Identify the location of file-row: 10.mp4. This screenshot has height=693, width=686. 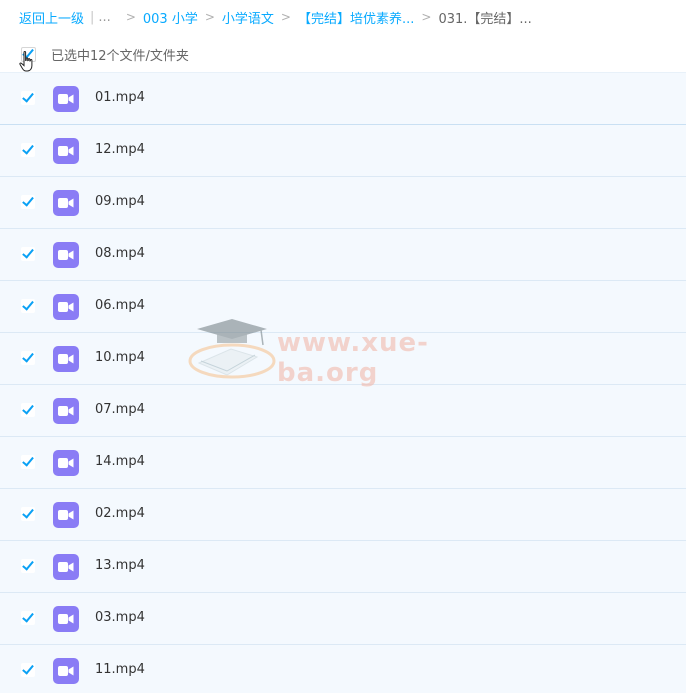
(343, 359).